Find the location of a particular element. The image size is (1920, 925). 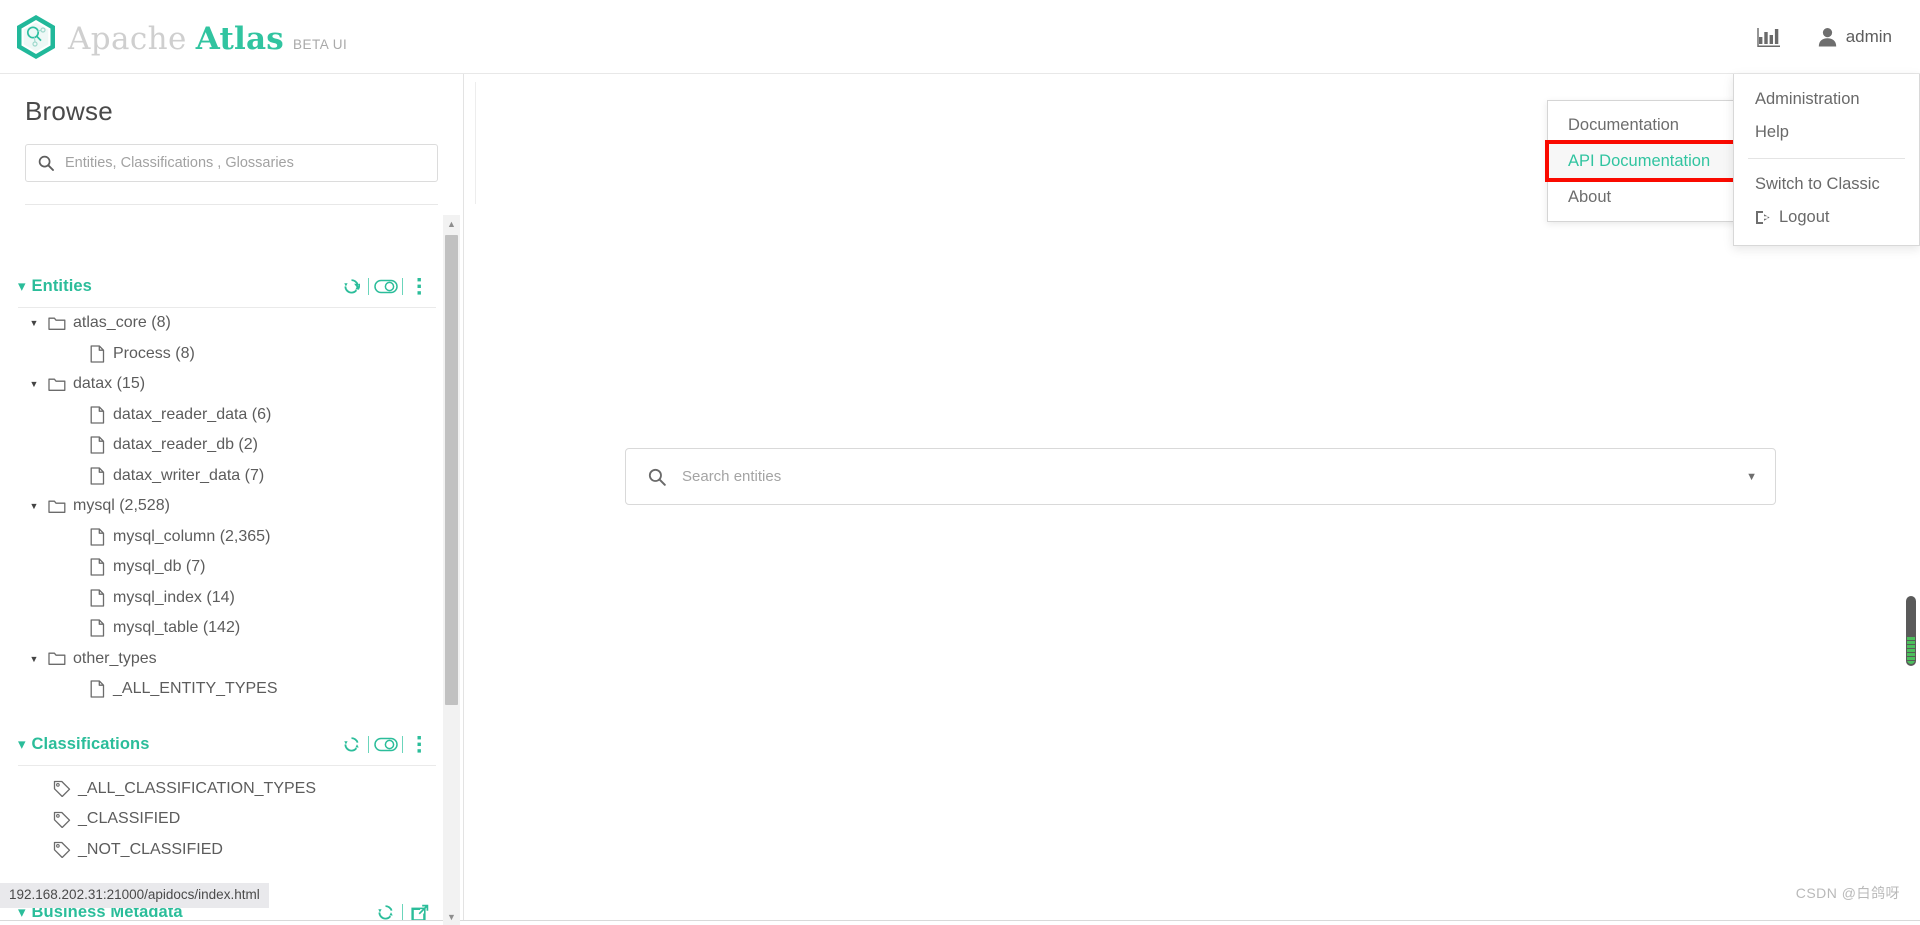

atlas-logo-icon is located at coordinates (36, 36).